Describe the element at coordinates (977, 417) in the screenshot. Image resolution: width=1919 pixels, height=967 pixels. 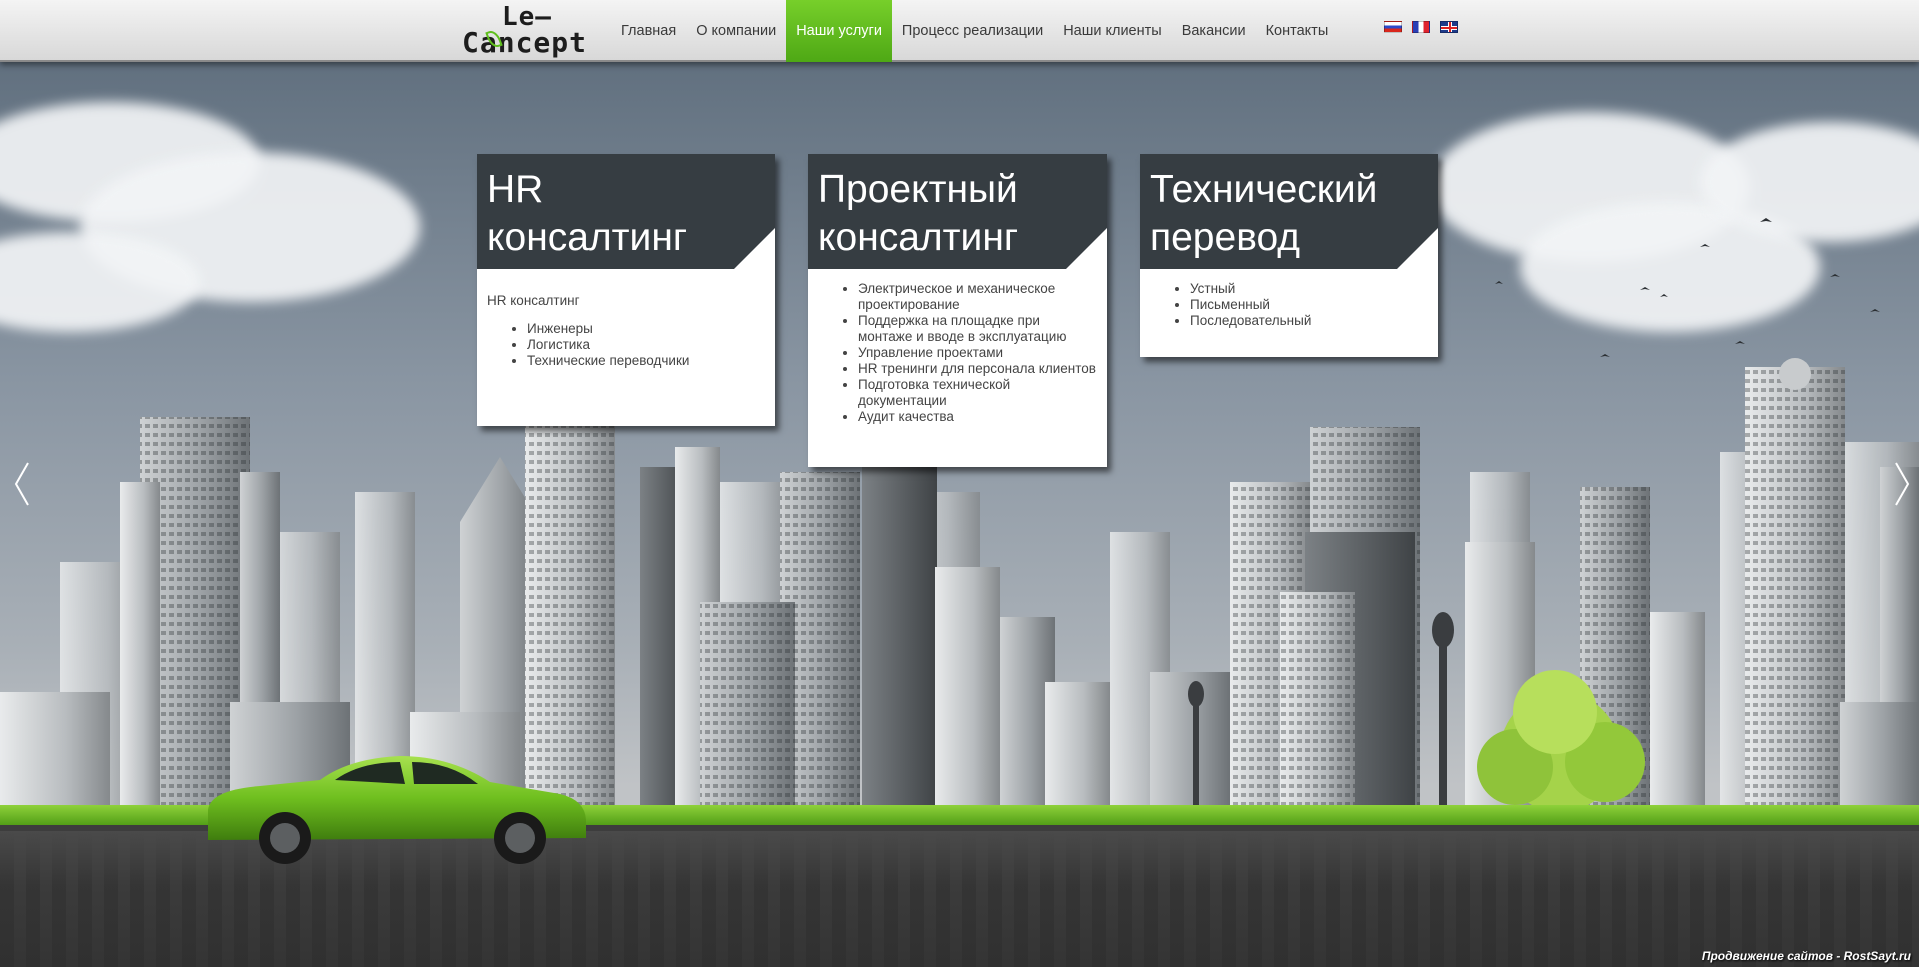
I see `list-item: Аудит качества` at that location.